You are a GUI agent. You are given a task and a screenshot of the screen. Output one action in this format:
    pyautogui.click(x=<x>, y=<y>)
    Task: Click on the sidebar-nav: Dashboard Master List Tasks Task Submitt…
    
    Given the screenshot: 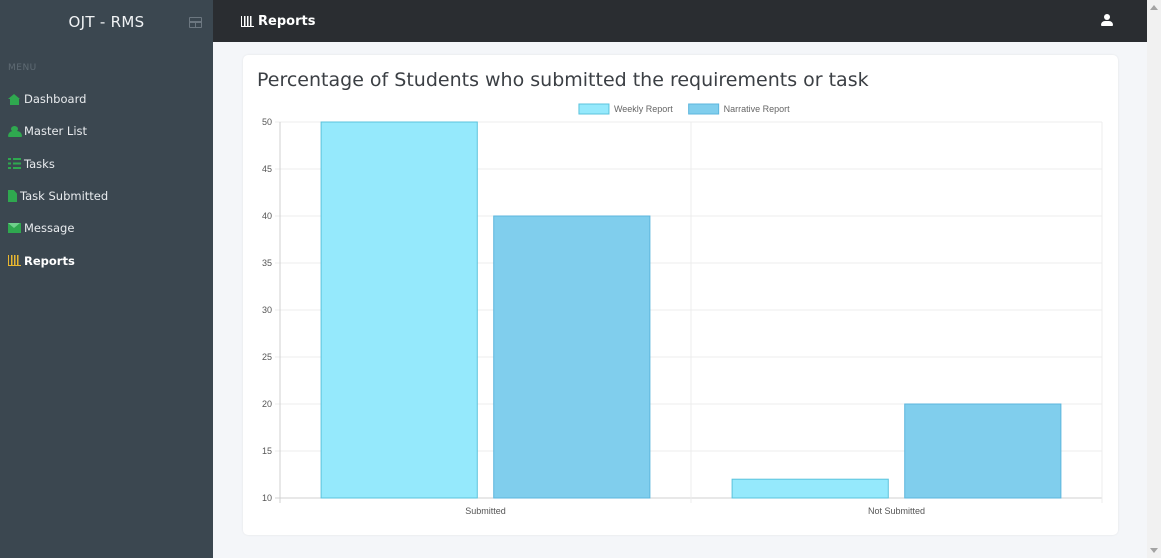 What is the action you would take?
    pyautogui.click(x=106, y=180)
    